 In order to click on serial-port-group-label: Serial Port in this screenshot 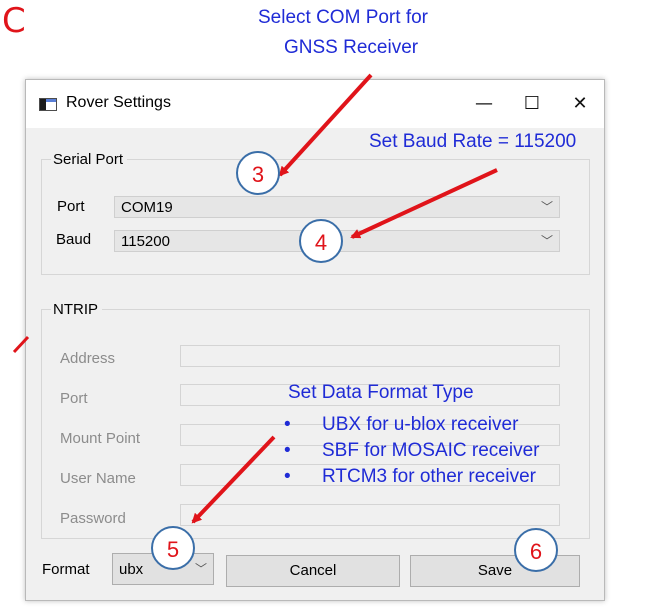, I will do `click(89, 159)`.